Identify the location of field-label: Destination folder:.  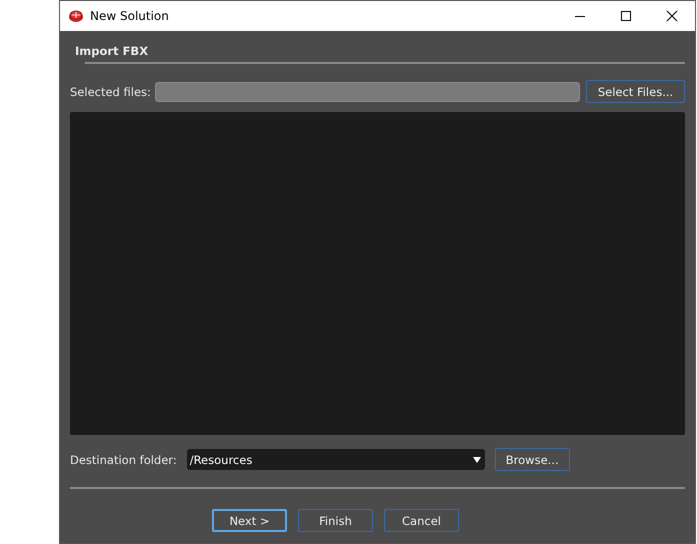
(123, 459).